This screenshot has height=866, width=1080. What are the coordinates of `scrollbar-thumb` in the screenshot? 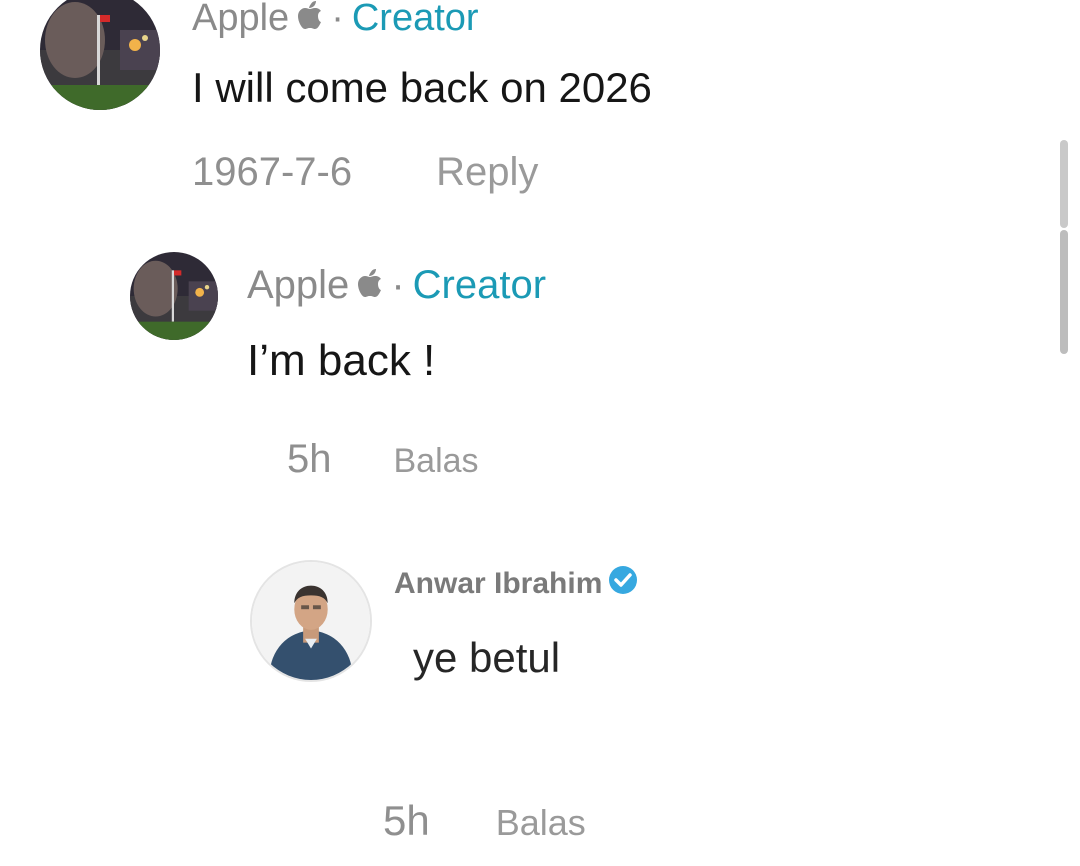 It's located at (1064, 292).